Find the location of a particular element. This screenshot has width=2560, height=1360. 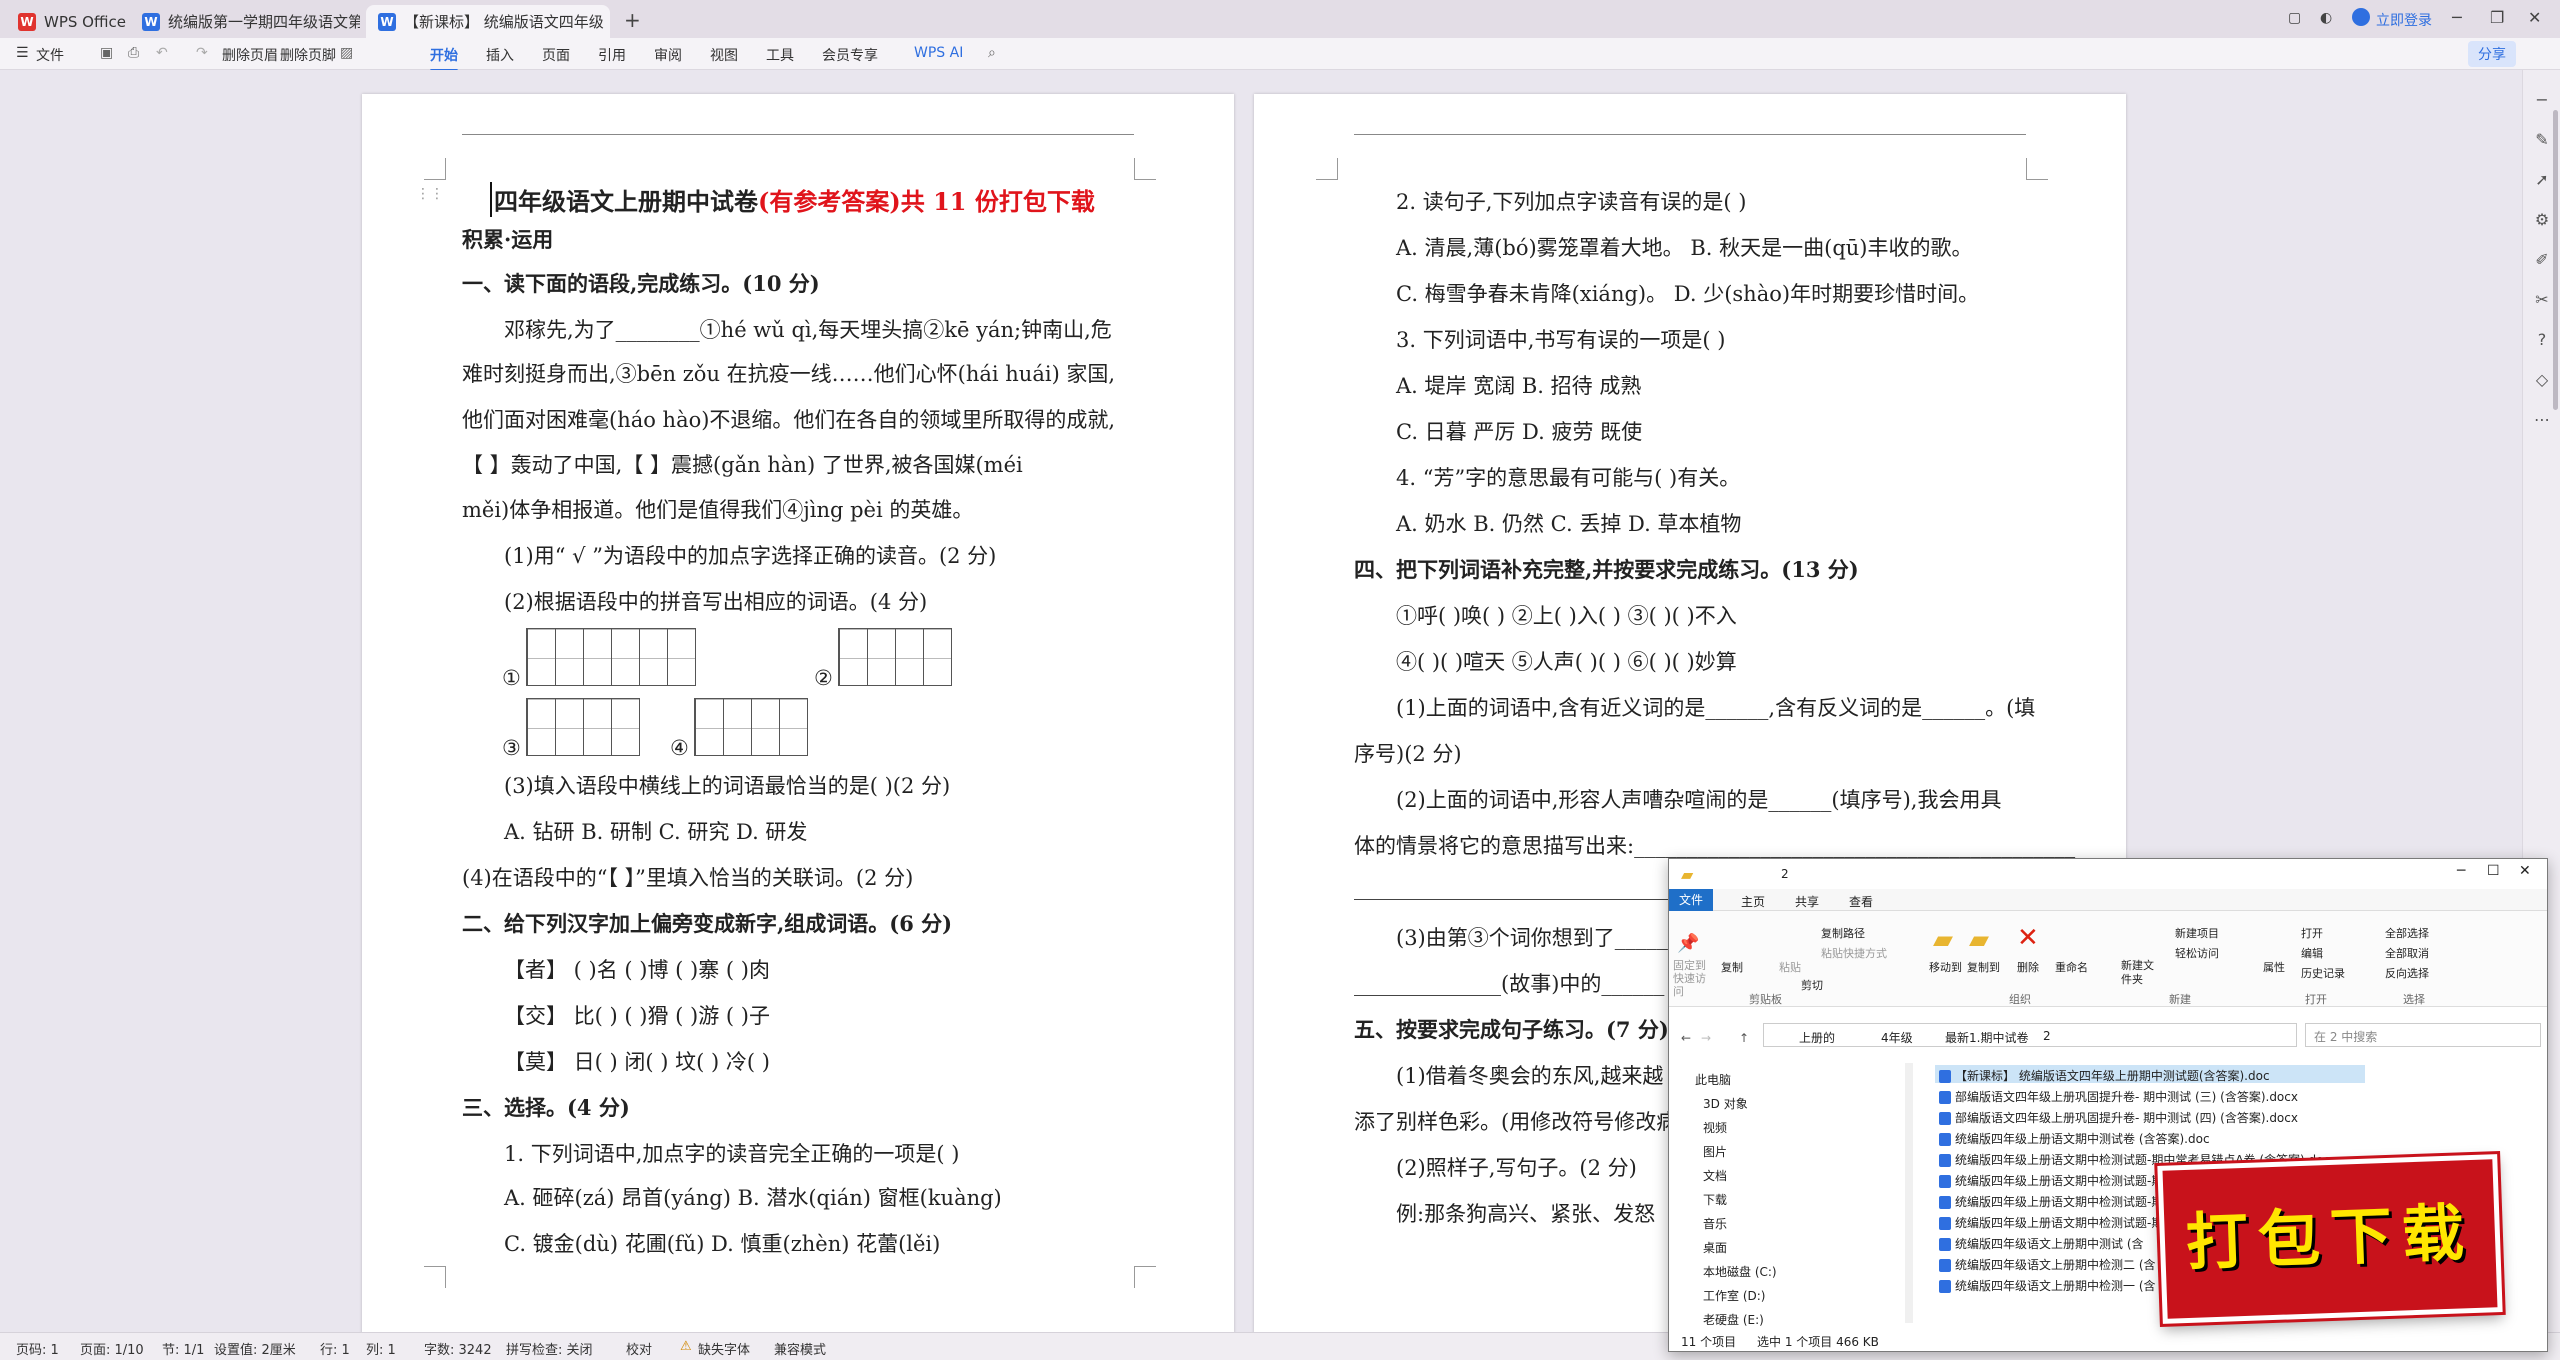

tab-view: 视图 is located at coordinates (724, 55).